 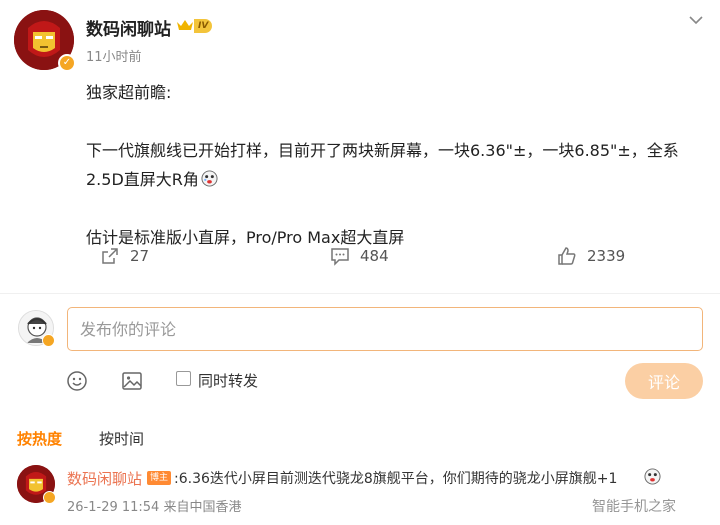 What do you see at coordinates (567, 256) in the screenshot?
I see `like-icon` at bounding box center [567, 256].